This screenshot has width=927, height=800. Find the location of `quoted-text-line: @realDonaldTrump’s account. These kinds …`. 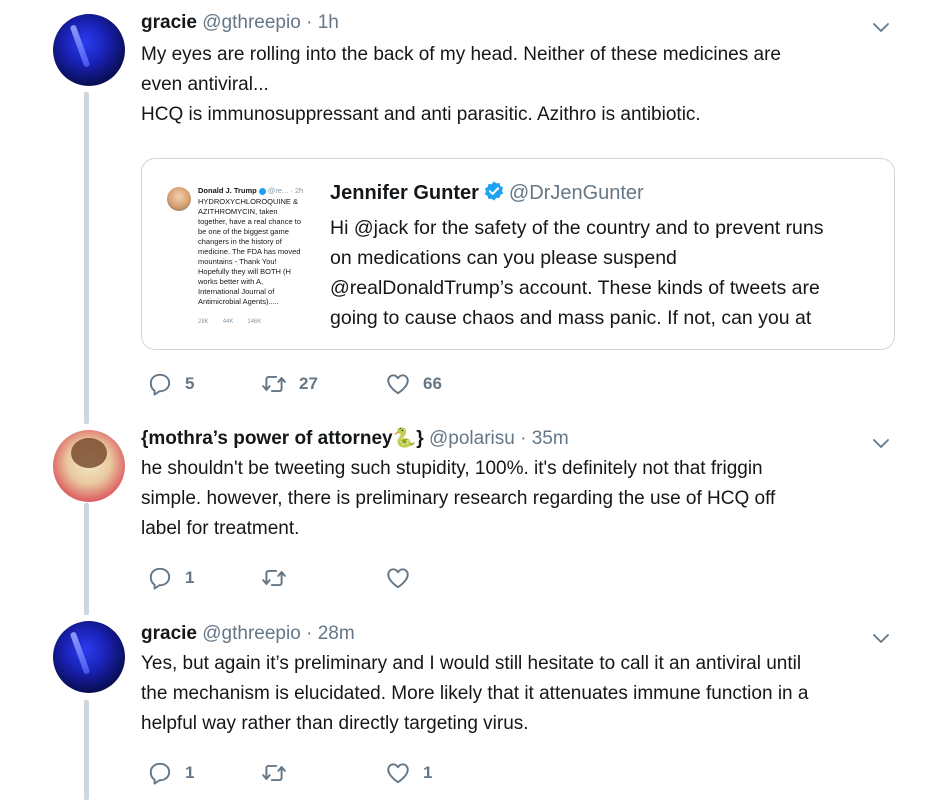

quoted-text-line: @realDonaldTrump’s account. These kinds … is located at coordinates (575, 288).